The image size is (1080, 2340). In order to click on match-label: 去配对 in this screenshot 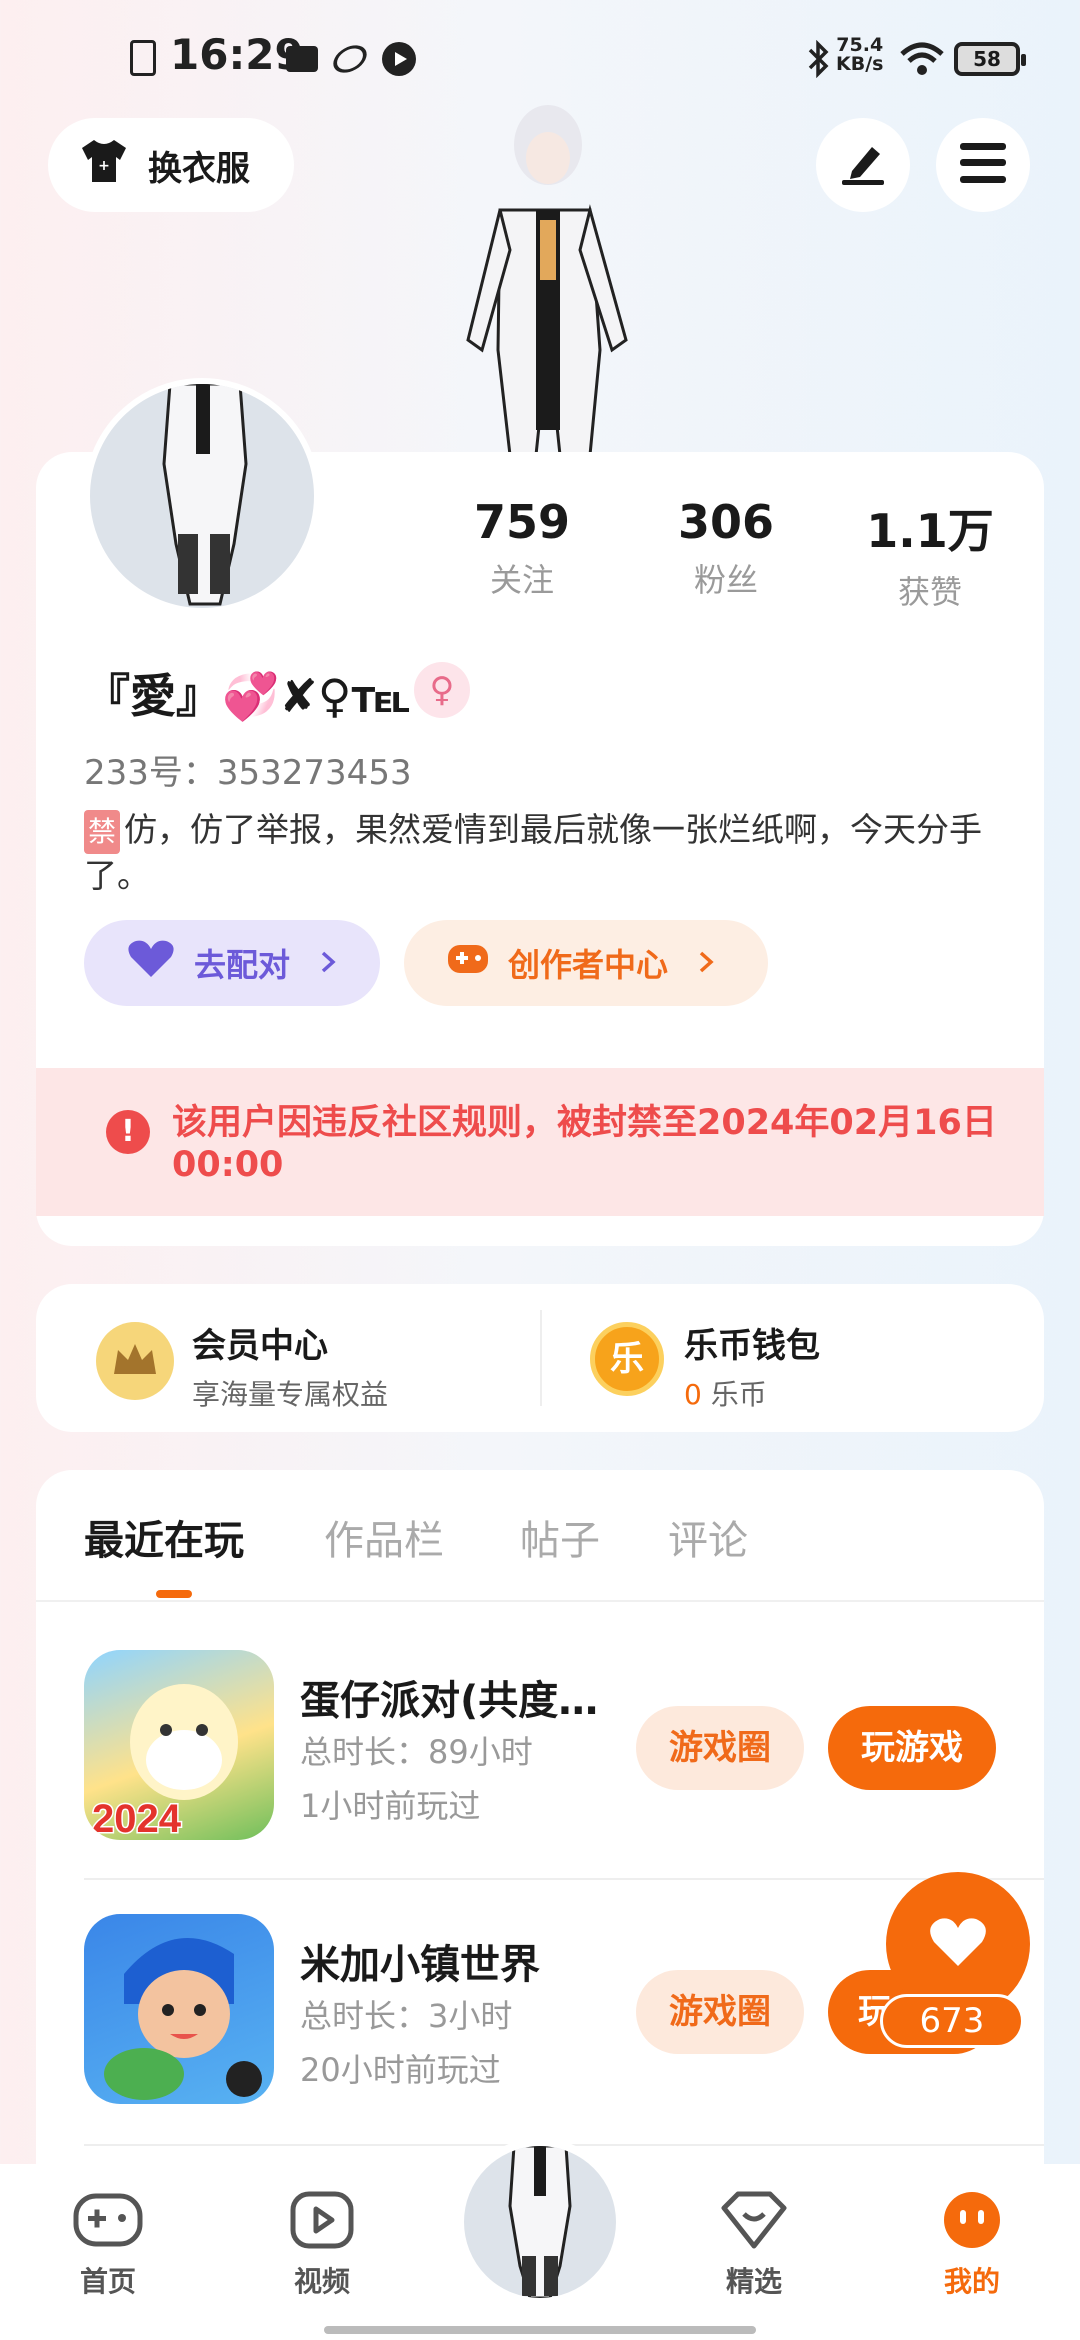, I will do `click(242, 965)`.